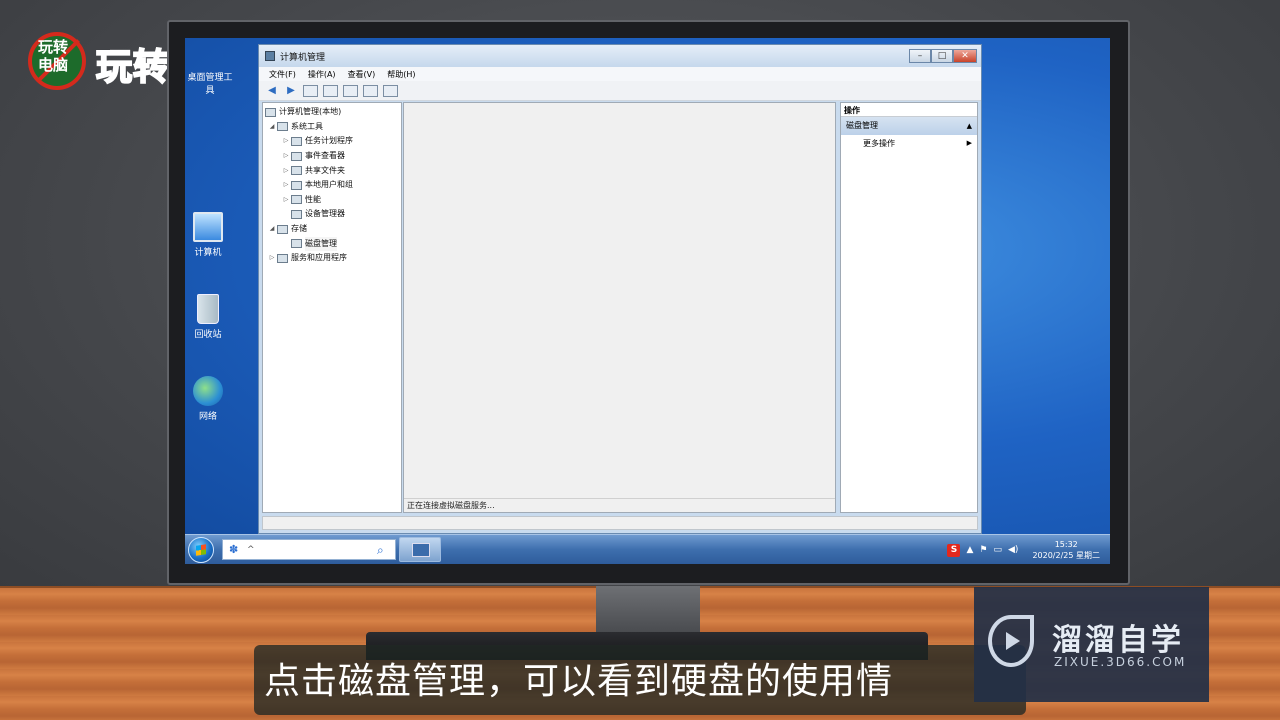  I want to click on clock-time: 15:32, so click(1066, 544).